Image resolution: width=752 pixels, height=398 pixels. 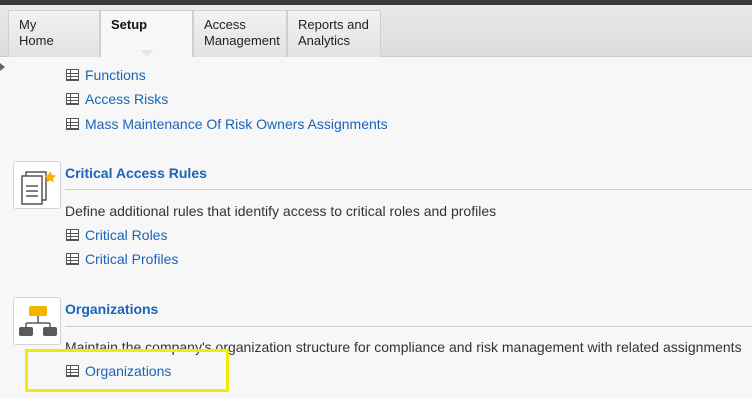 I want to click on organizations-title: Organizations, so click(x=111, y=309).